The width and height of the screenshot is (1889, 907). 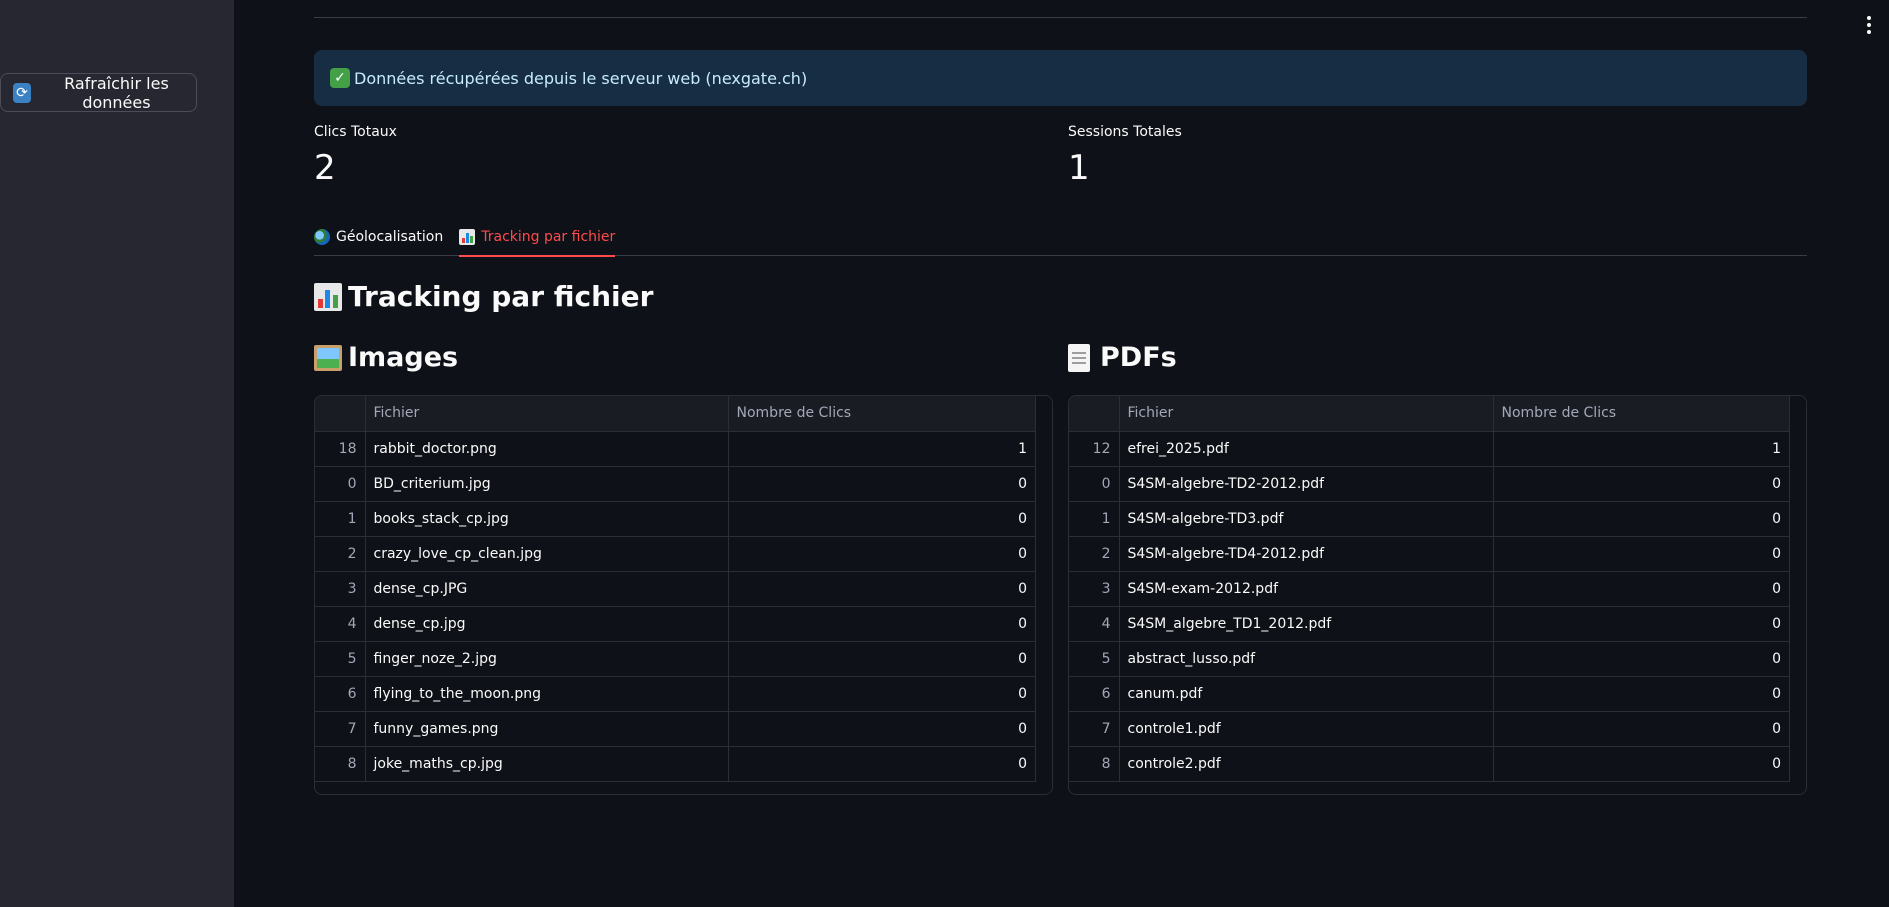 I want to click on file-name-cell: finger_noze_2.jpg, so click(x=547, y=659).